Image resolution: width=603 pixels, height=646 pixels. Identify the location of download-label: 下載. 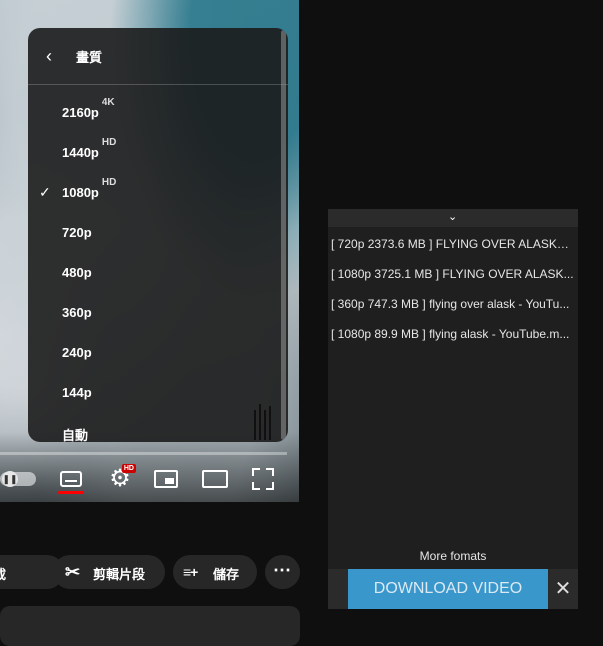
(3, 573).